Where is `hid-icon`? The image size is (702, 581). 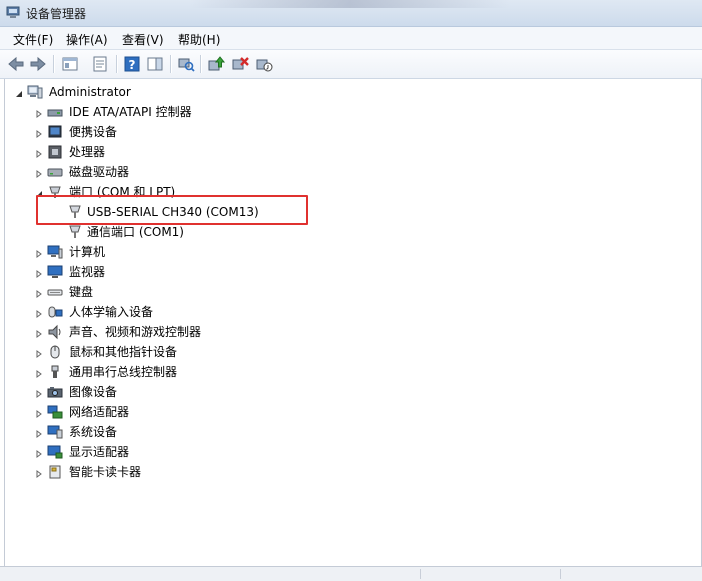
hid-icon is located at coordinates (55, 312).